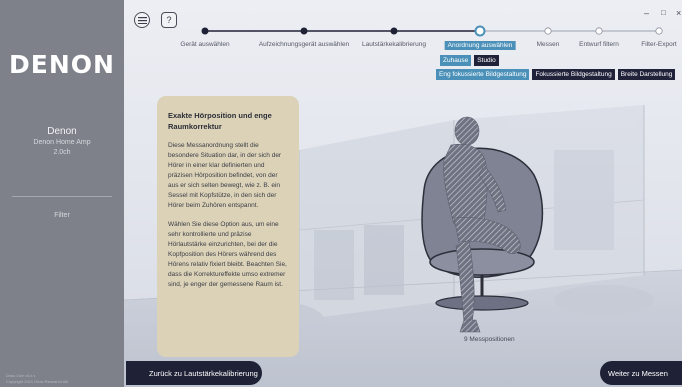  I want to click on copyright-text: Copyright 2021 Dirac Research AB, so click(37, 381).